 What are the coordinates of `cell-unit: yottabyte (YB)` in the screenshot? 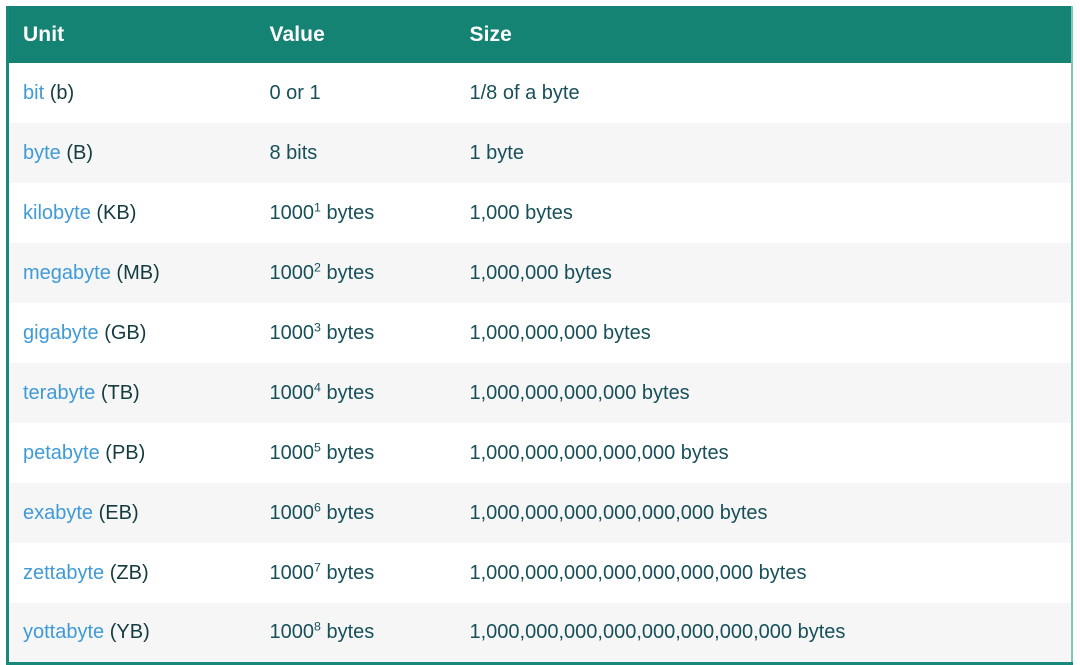 It's located at (132, 633).